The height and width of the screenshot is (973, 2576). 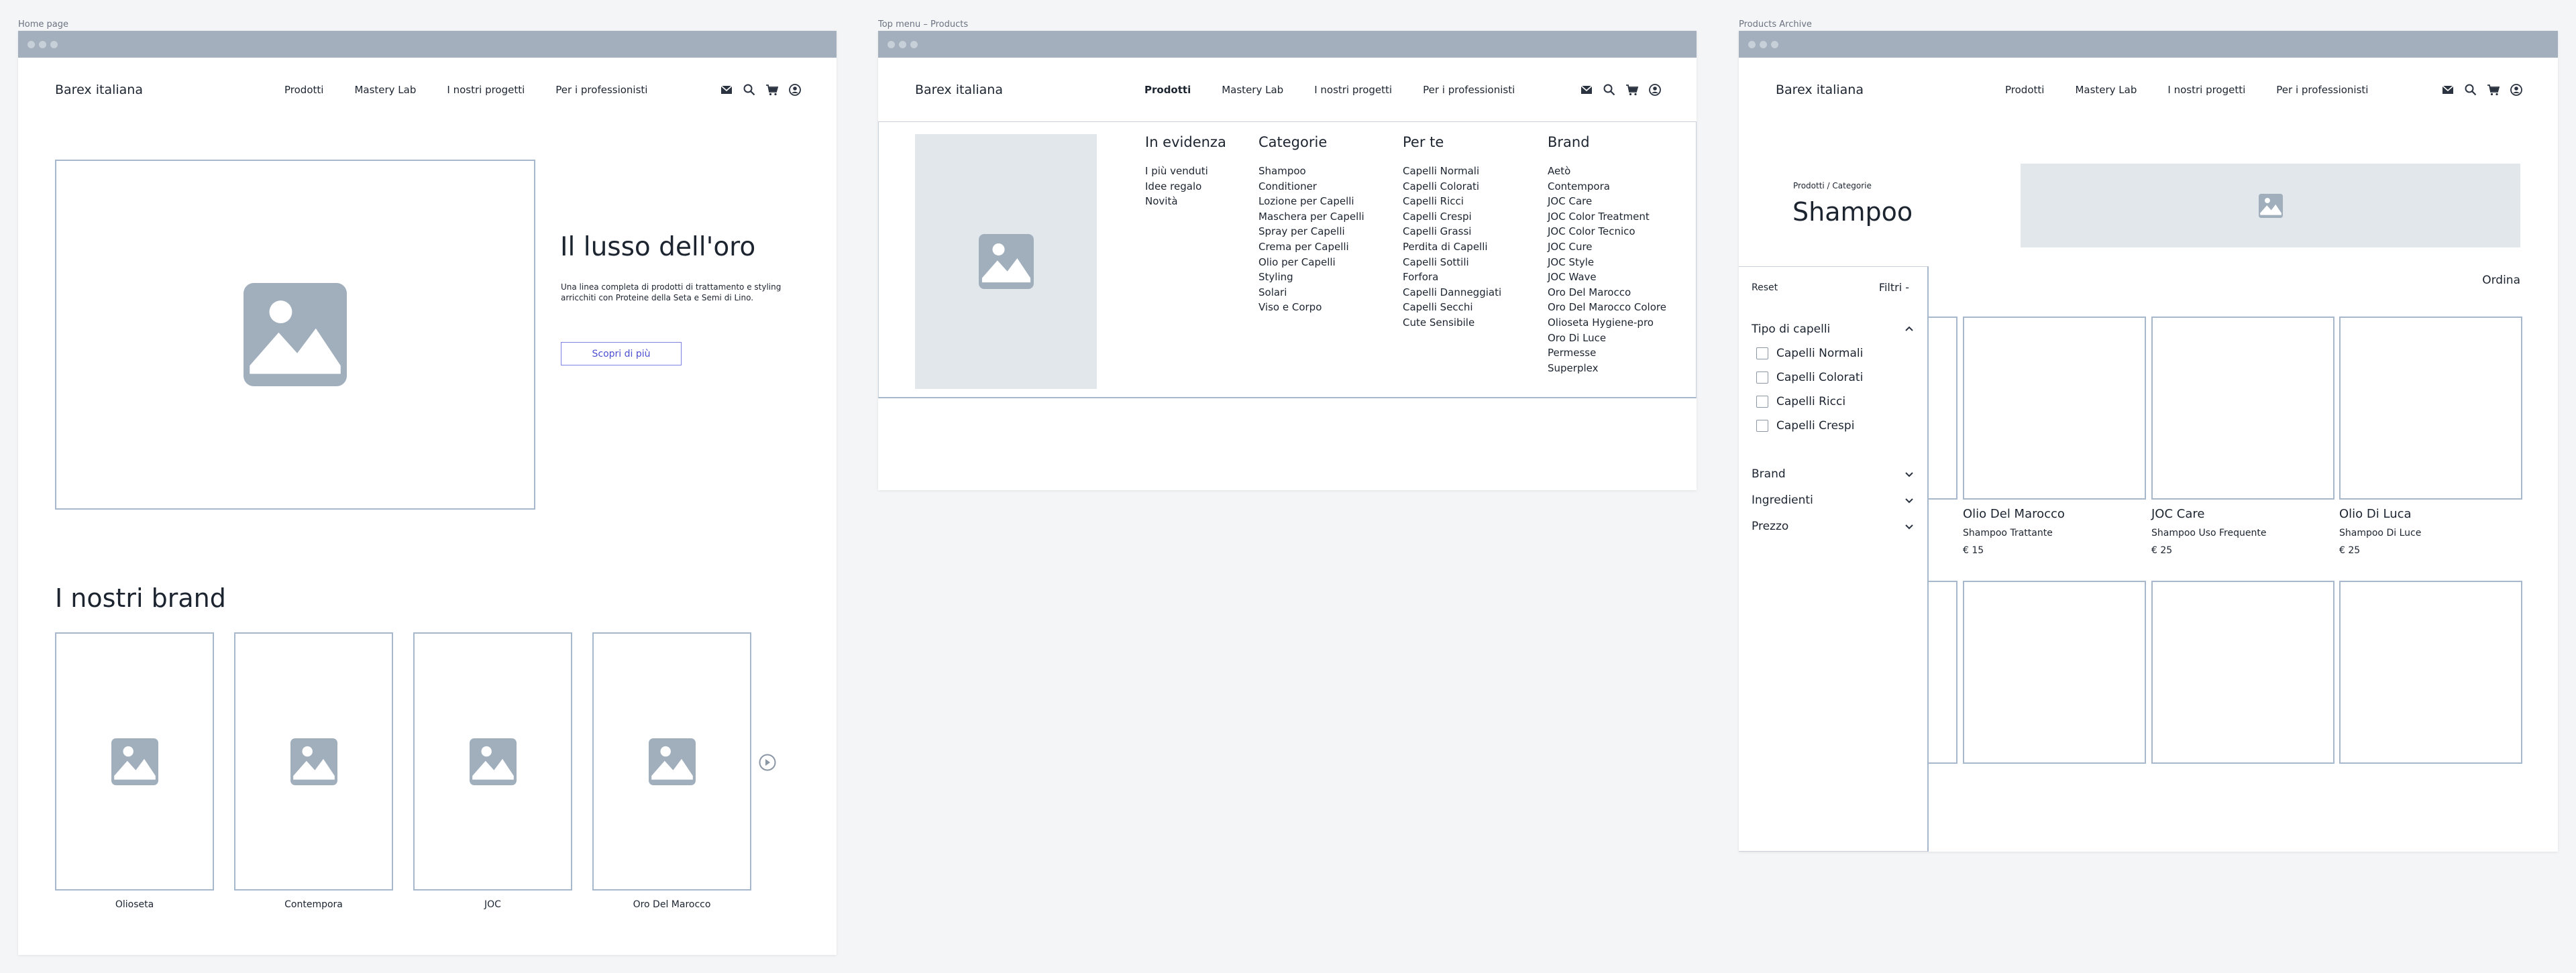 I want to click on menu-link: JOC Care, so click(x=1607, y=201).